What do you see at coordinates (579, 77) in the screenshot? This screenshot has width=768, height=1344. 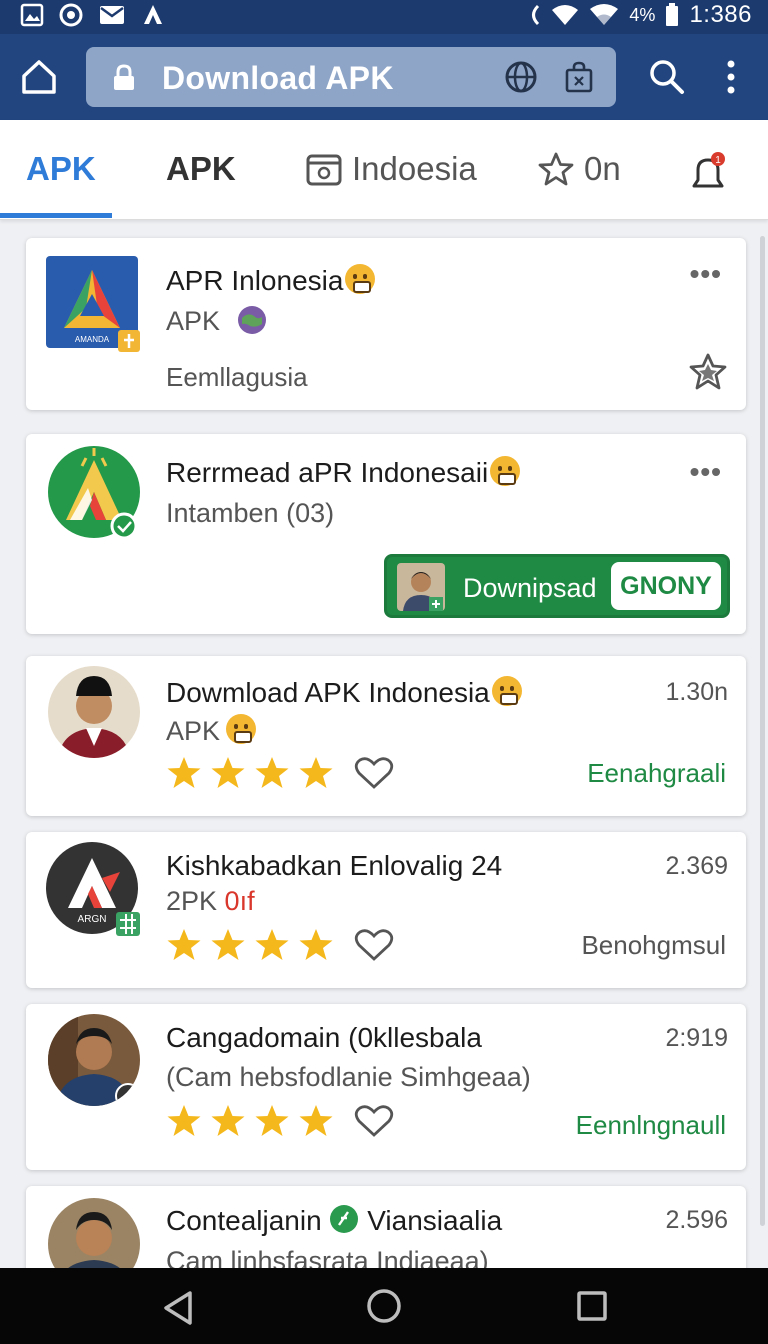 I see `shopping-bag-icon` at bounding box center [579, 77].